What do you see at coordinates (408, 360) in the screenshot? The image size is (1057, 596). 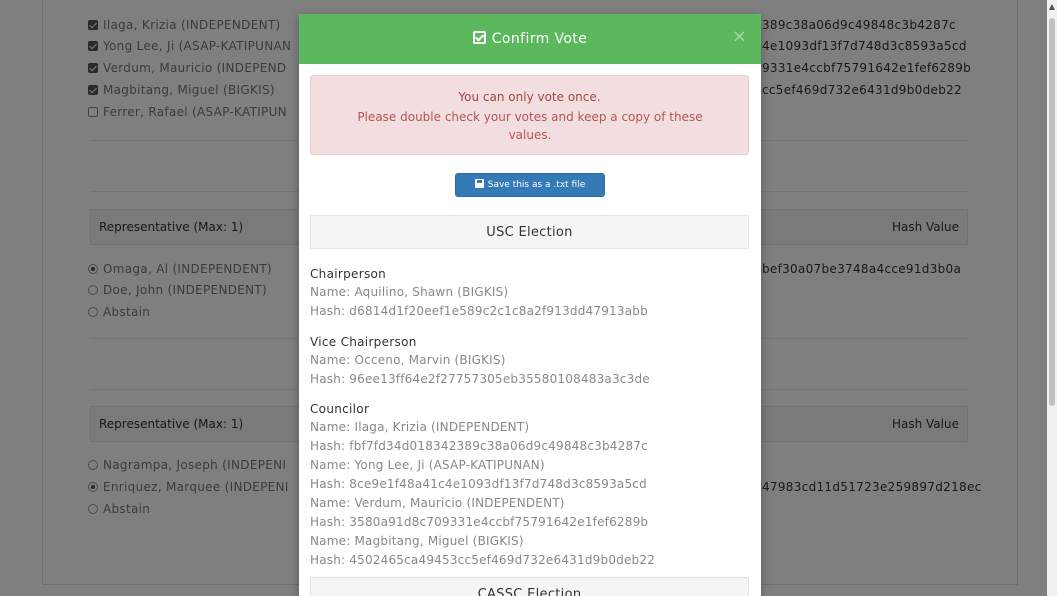 I see `vote-name: Name: Occeno, Marvin (BIGKIS)` at bounding box center [408, 360].